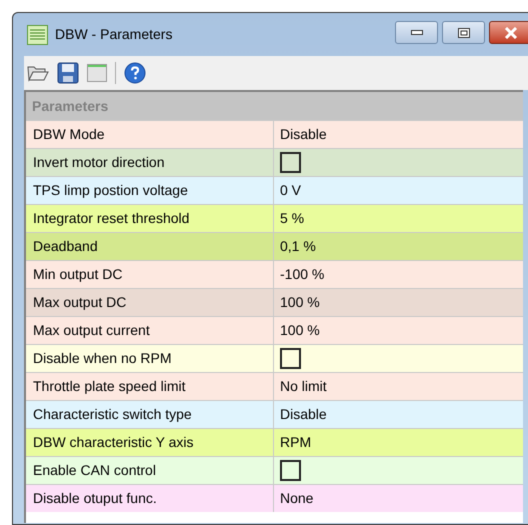 Image resolution: width=528 pixels, height=525 pixels. I want to click on help-icon, so click(135, 73).